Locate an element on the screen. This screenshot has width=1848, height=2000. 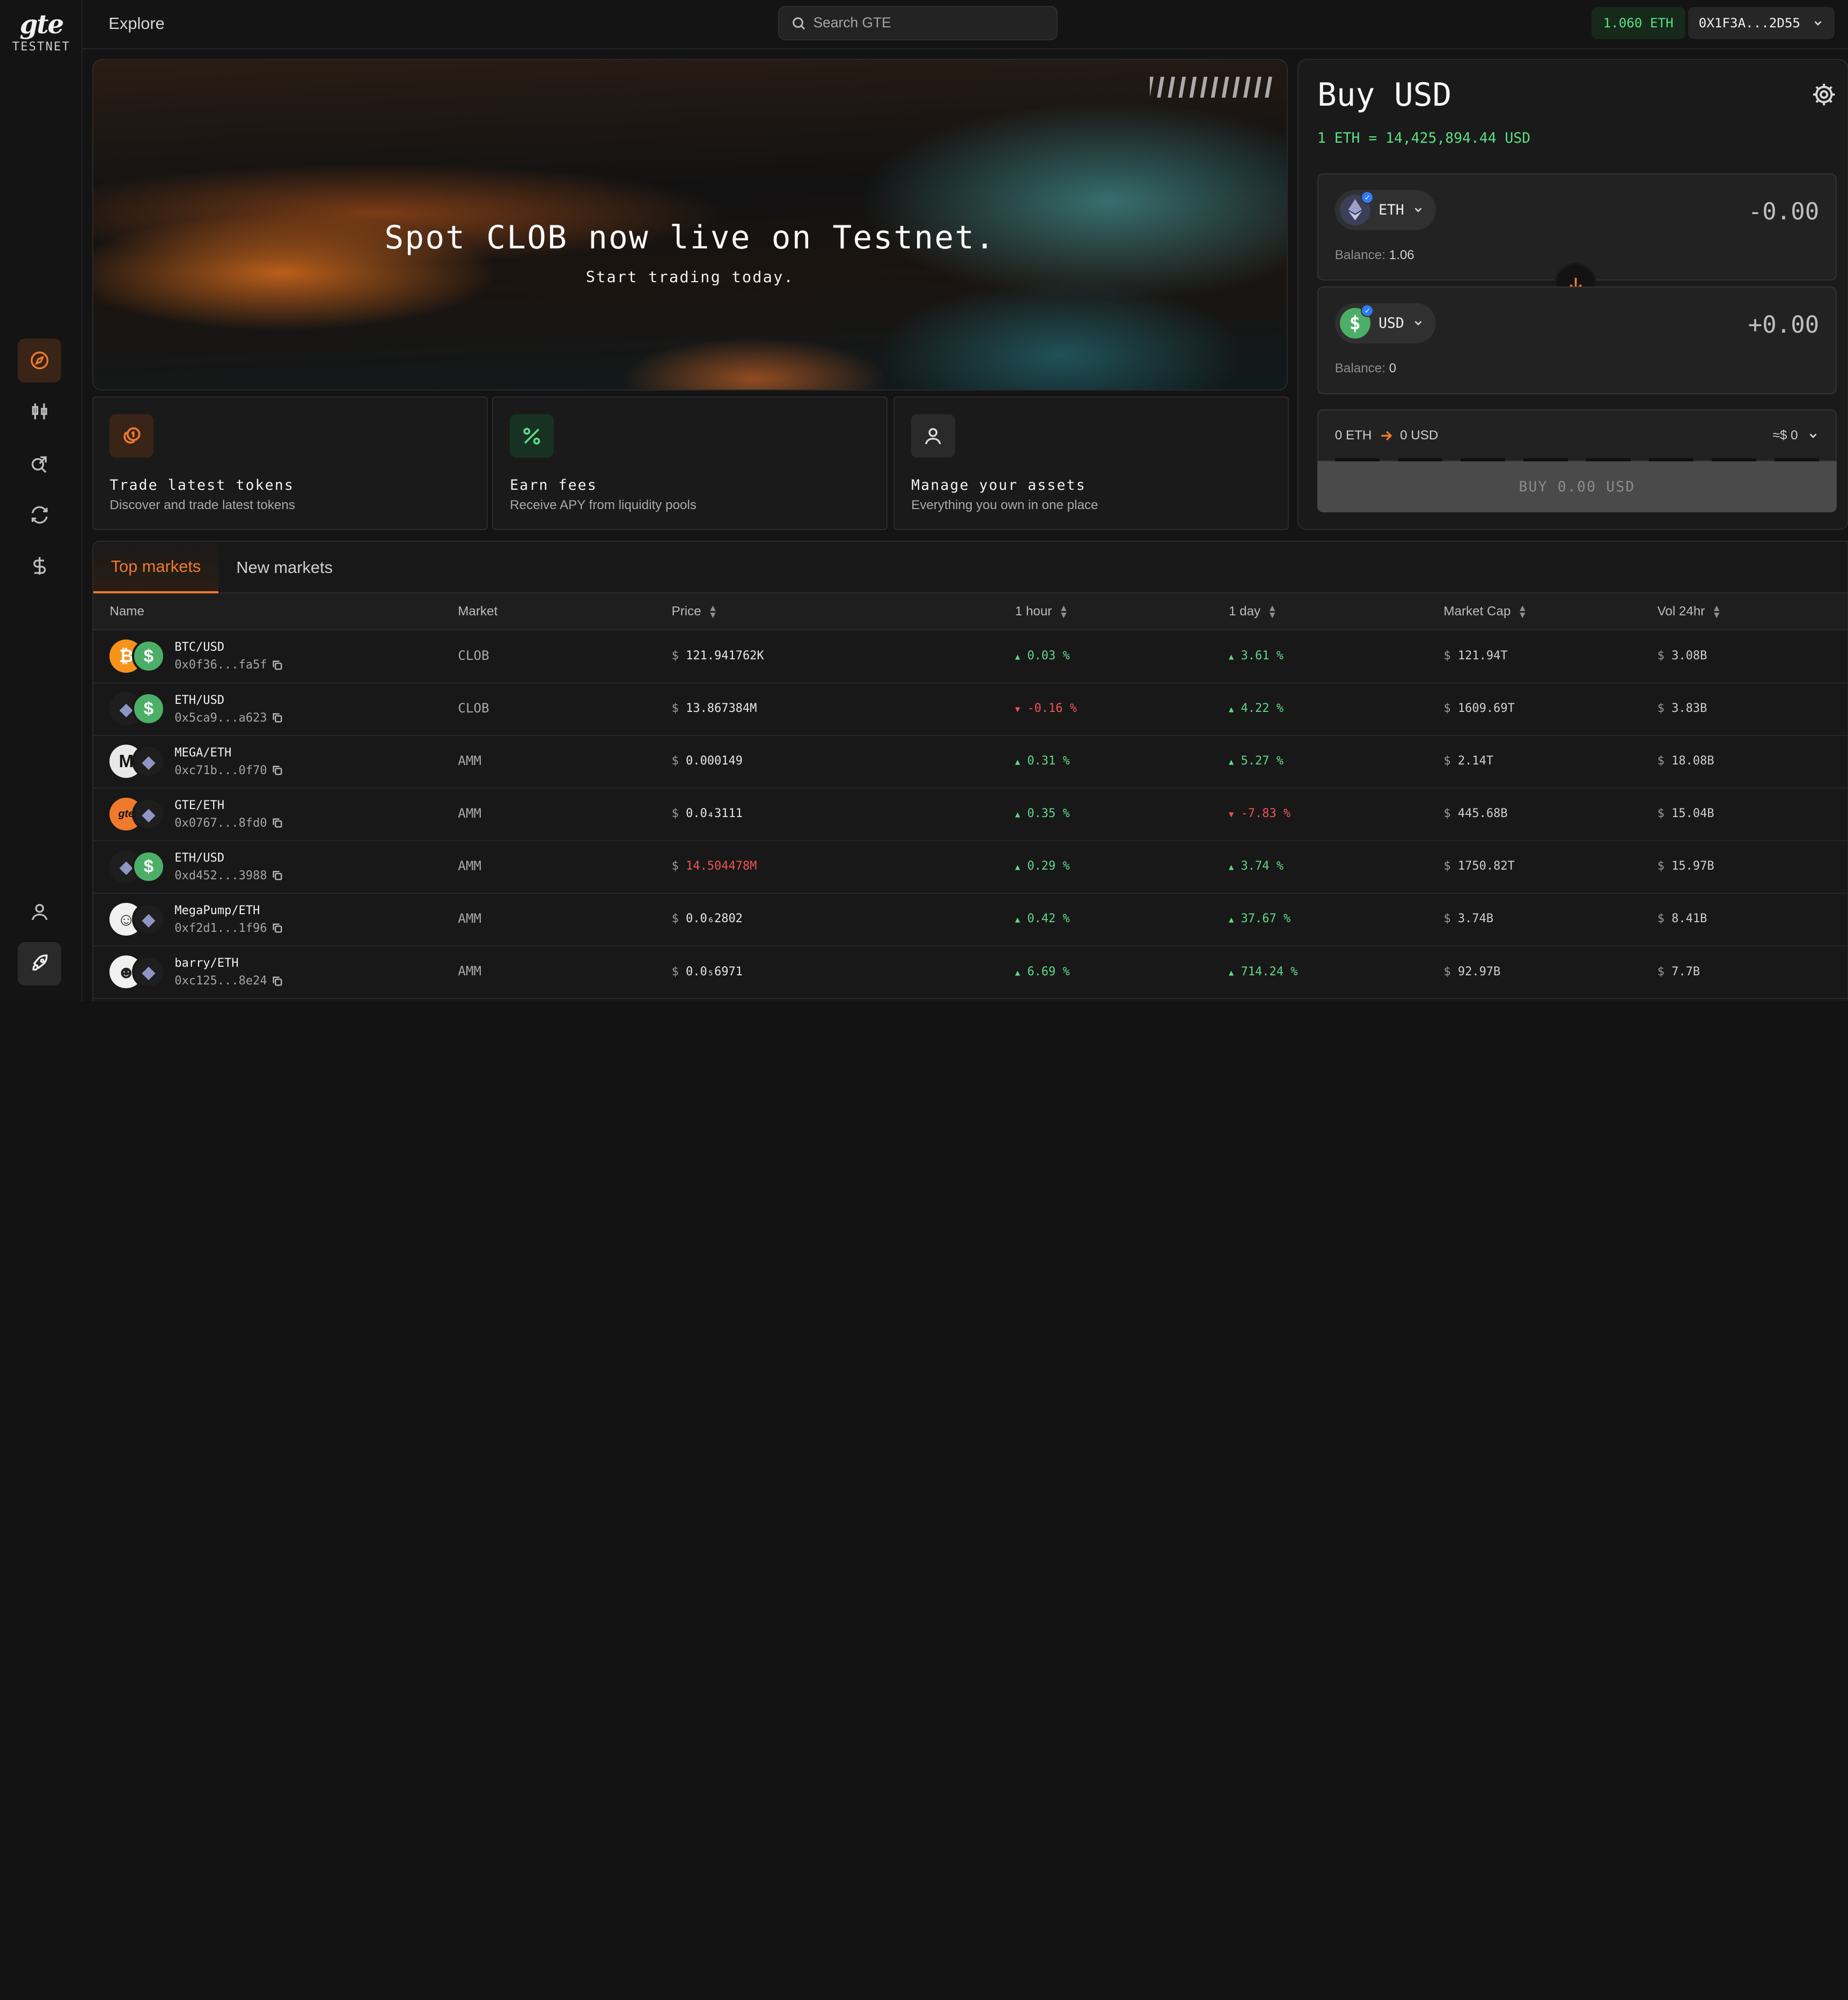
nav-trade is located at coordinates (39, 411).